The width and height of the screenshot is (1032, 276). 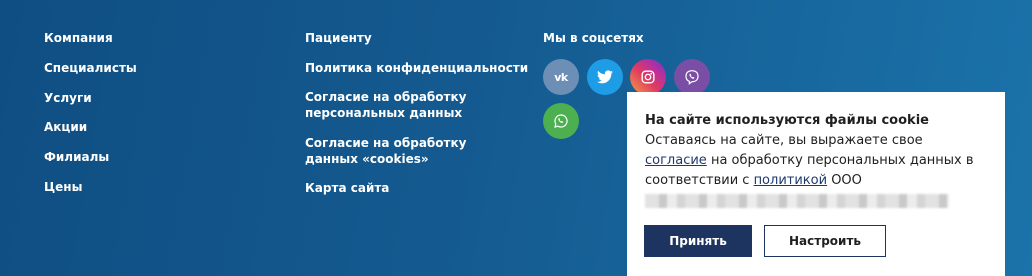 I want to click on footer-link-company: Компания, so click(x=90, y=38).